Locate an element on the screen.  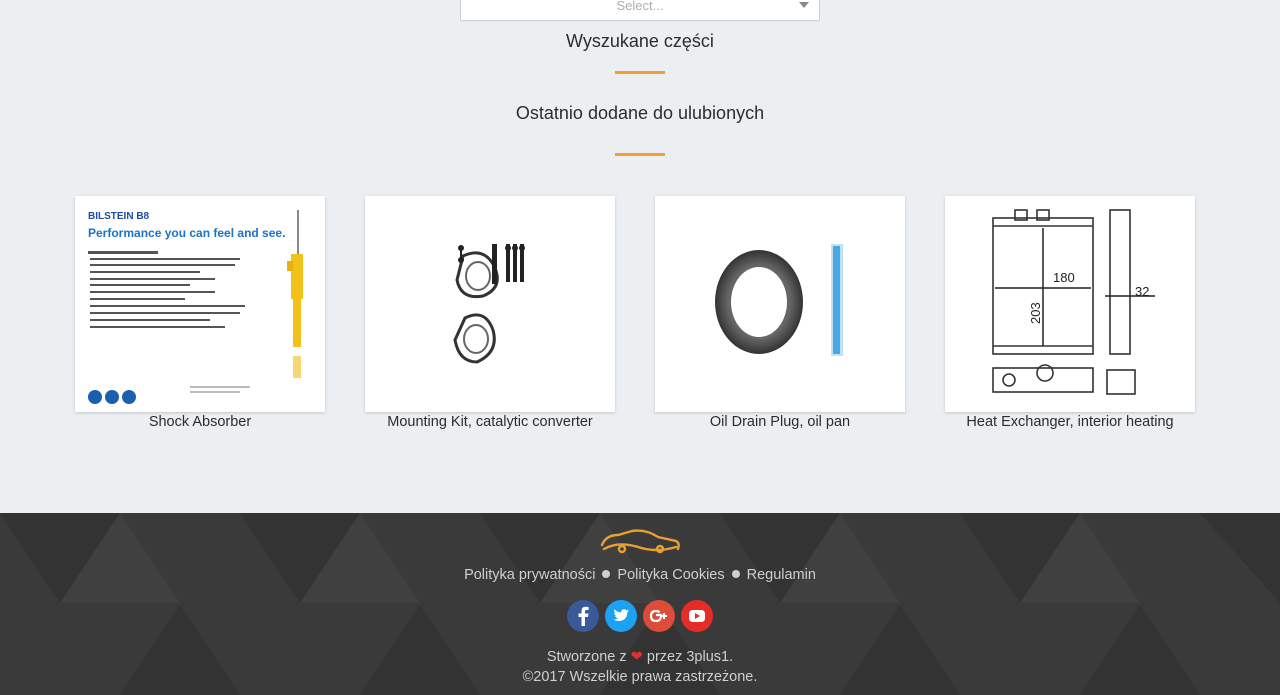
credit-line: Stworzone z ❤ przez 3plus1. is located at coordinates (640, 657).